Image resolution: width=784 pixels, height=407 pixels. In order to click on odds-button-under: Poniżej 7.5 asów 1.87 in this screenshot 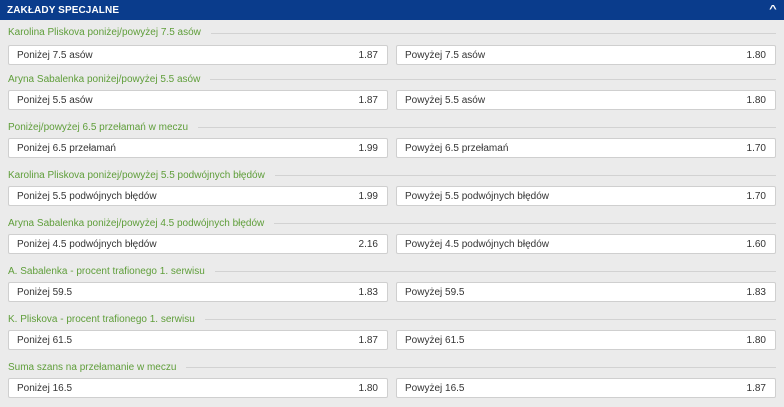, I will do `click(198, 55)`.